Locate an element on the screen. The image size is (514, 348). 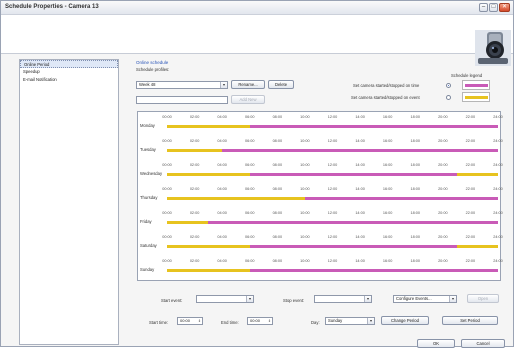
dialog-header is located at coordinates (257, 40).